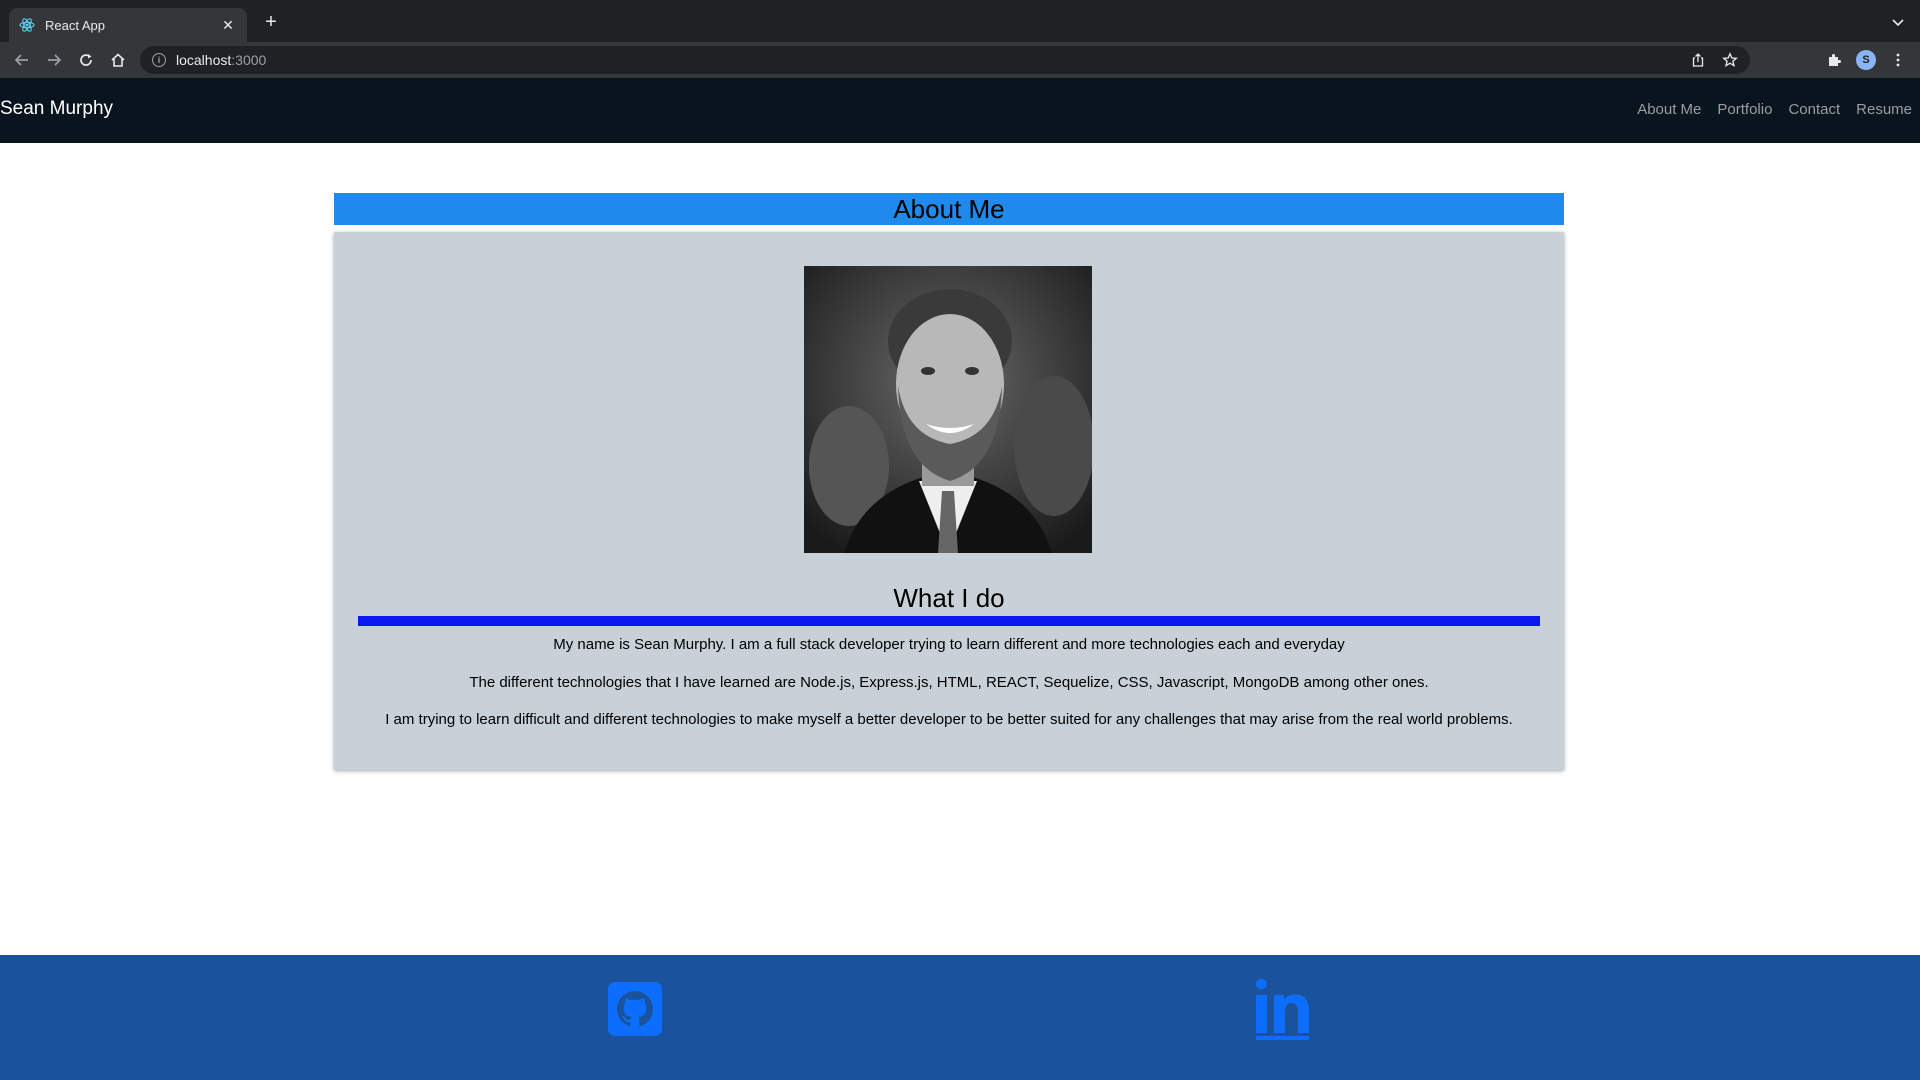 This screenshot has height=1080, width=1920. I want to click on browser-toolbar: i localhost:3000 S, so click(960, 60).